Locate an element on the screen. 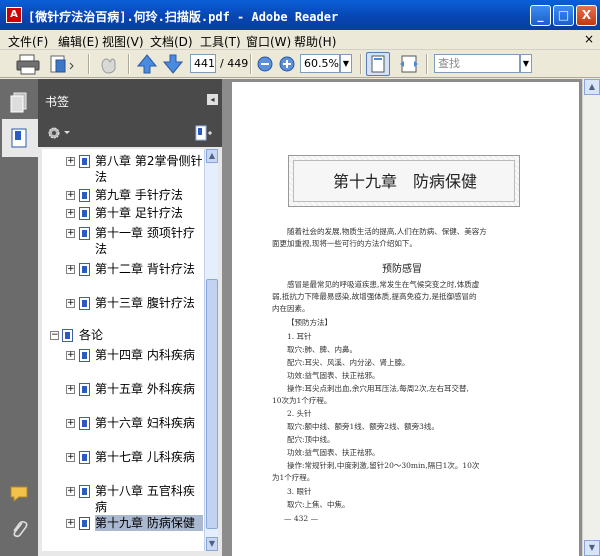 The width and height of the screenshot is (600, 556). intro-line: 面更加重视,现将一些可行的方法介绍如下。 is located at coordinates (344, 243).